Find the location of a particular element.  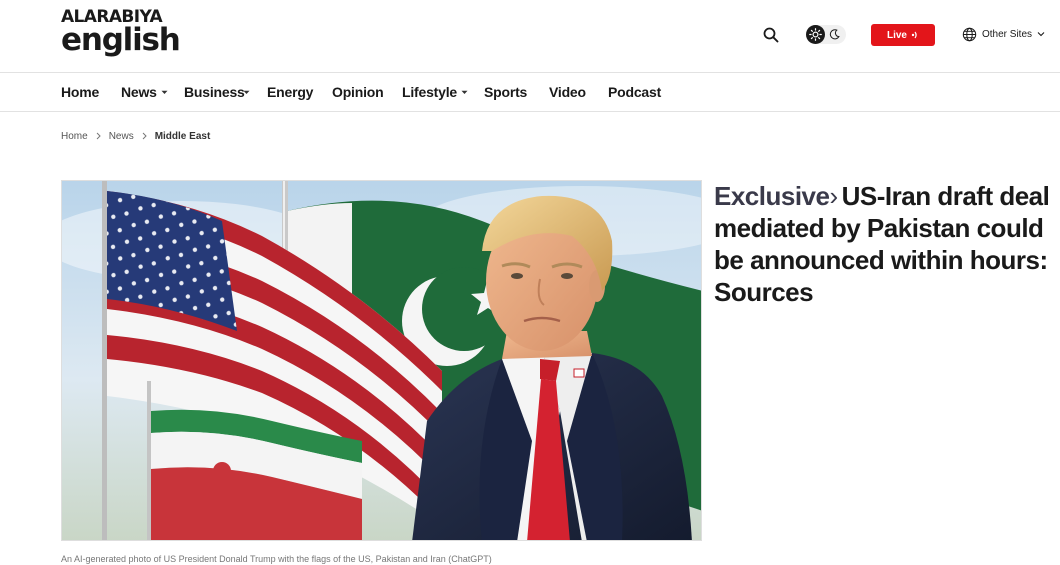

other-sites-label: Other Sites is located at coordinates (1007, 34).